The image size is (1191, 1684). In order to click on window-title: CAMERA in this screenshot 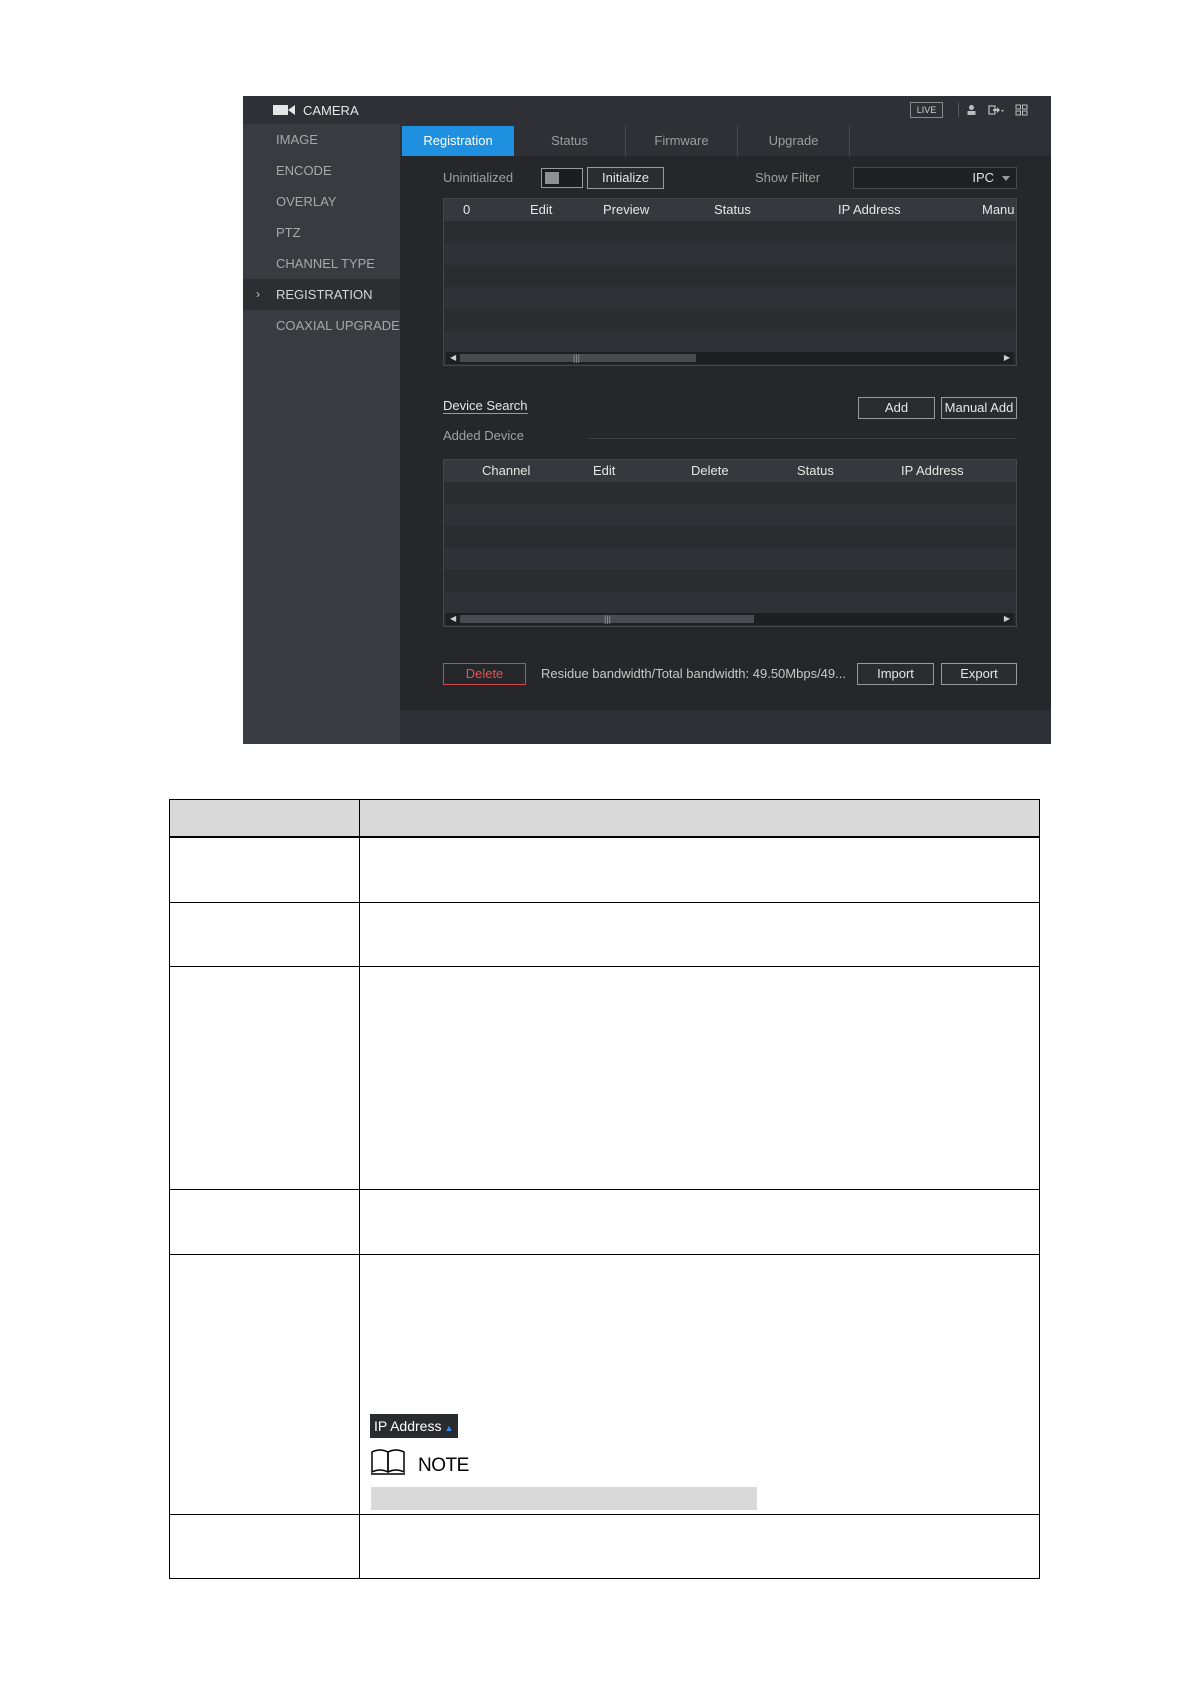, I will do `click(331, 110)`.